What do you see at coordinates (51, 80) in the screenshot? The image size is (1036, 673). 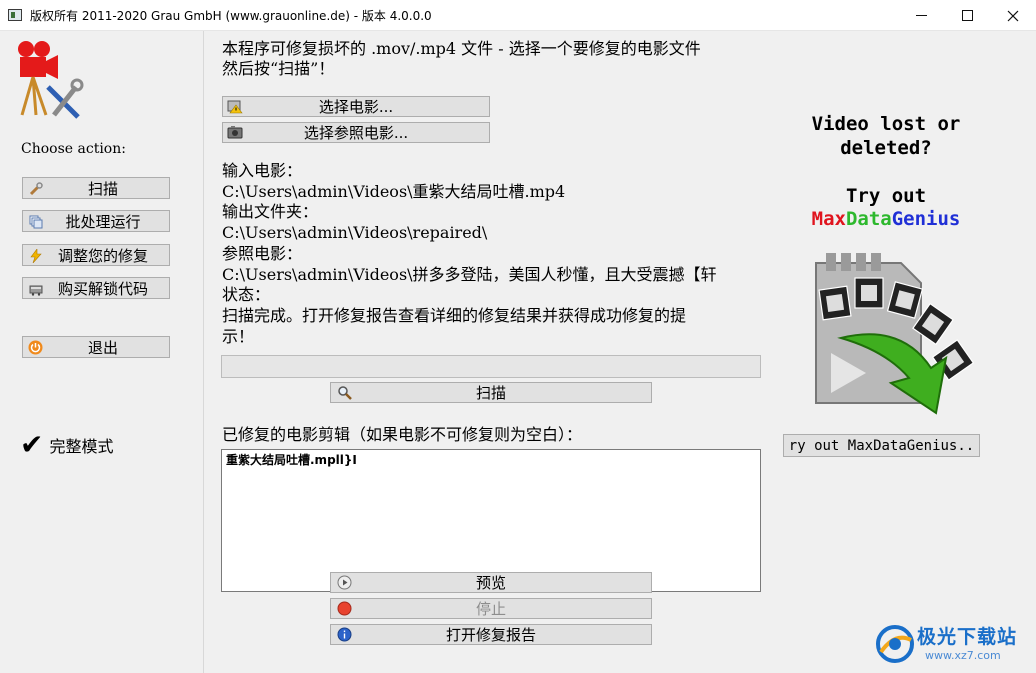 I see `camera-tools-logo` at bounding box center [51, 80].